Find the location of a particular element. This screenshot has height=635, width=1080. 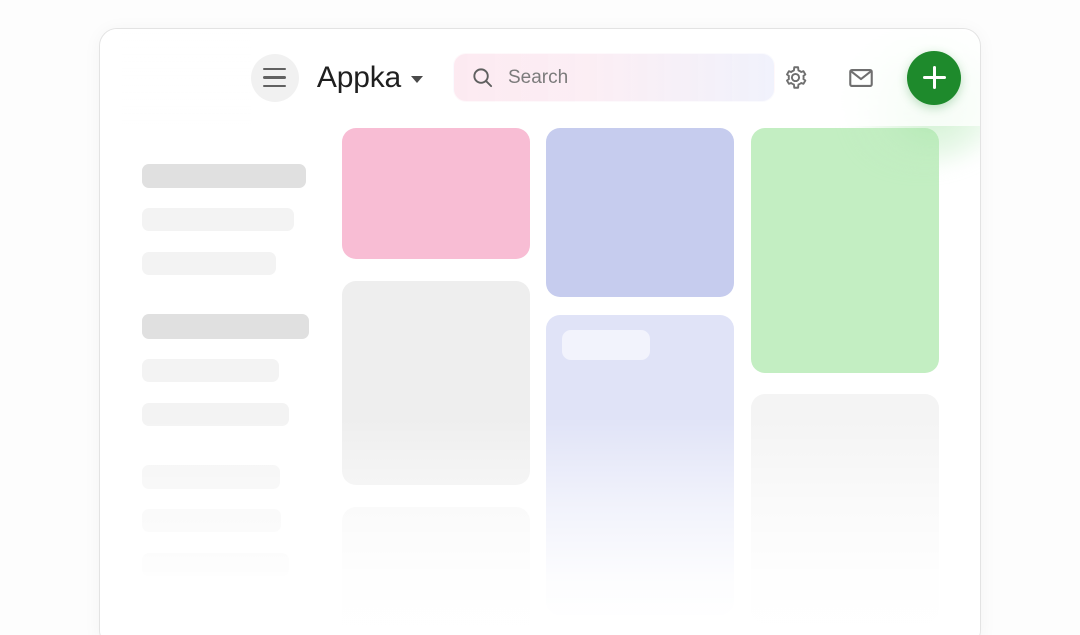

hamburger-menu-icon is located at coordinates (274, 77).